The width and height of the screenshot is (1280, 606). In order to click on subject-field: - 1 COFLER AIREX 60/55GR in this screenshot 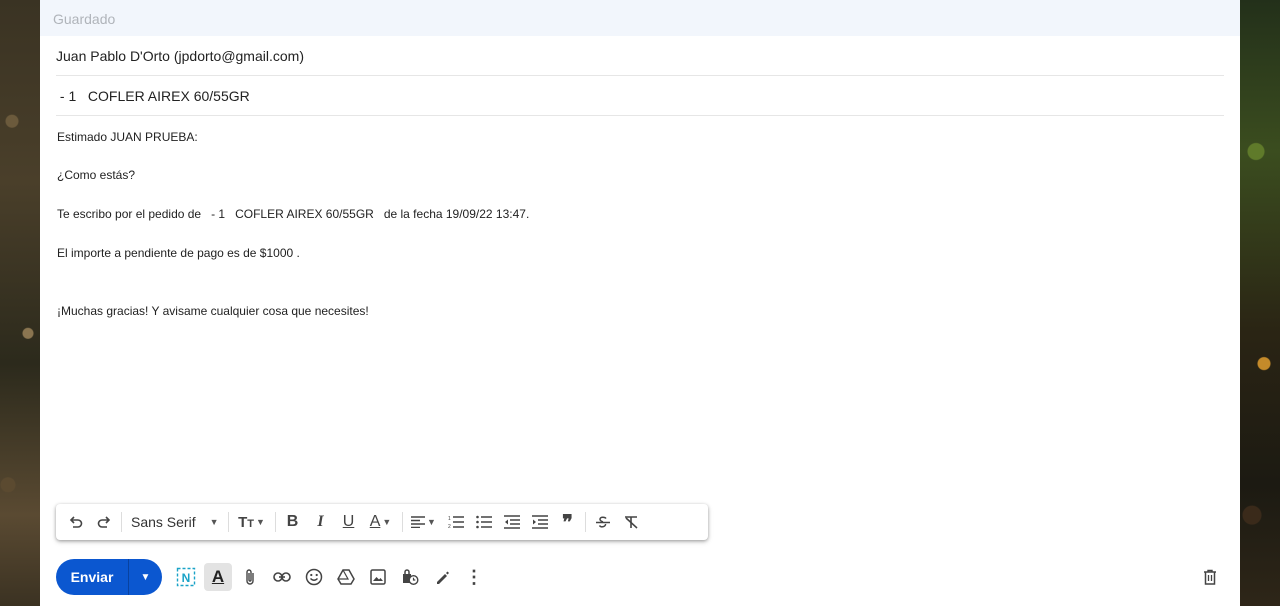, I will do `click(640, 96)`.